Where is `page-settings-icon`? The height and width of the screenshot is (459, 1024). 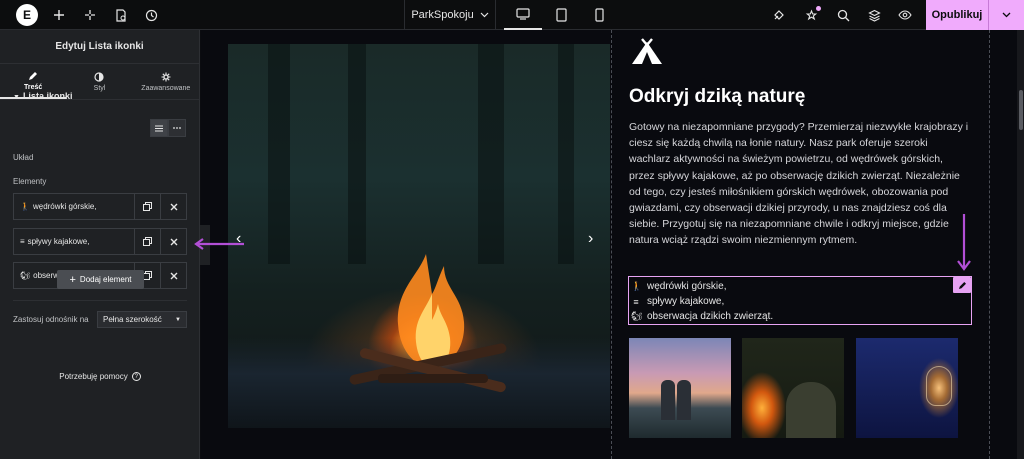 page-settings-icon is located at coordinates (121, 15).